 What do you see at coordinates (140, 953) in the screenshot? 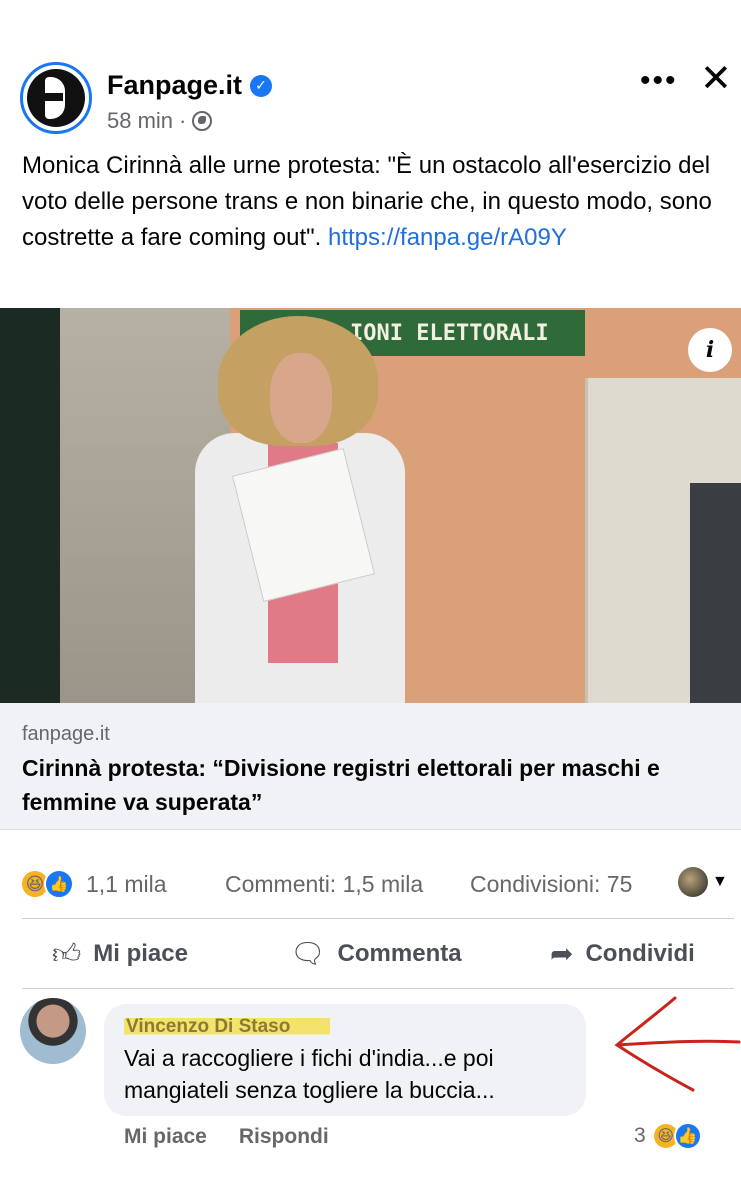
I see `like-label: Mi piace` at bounding box center [140, 953].